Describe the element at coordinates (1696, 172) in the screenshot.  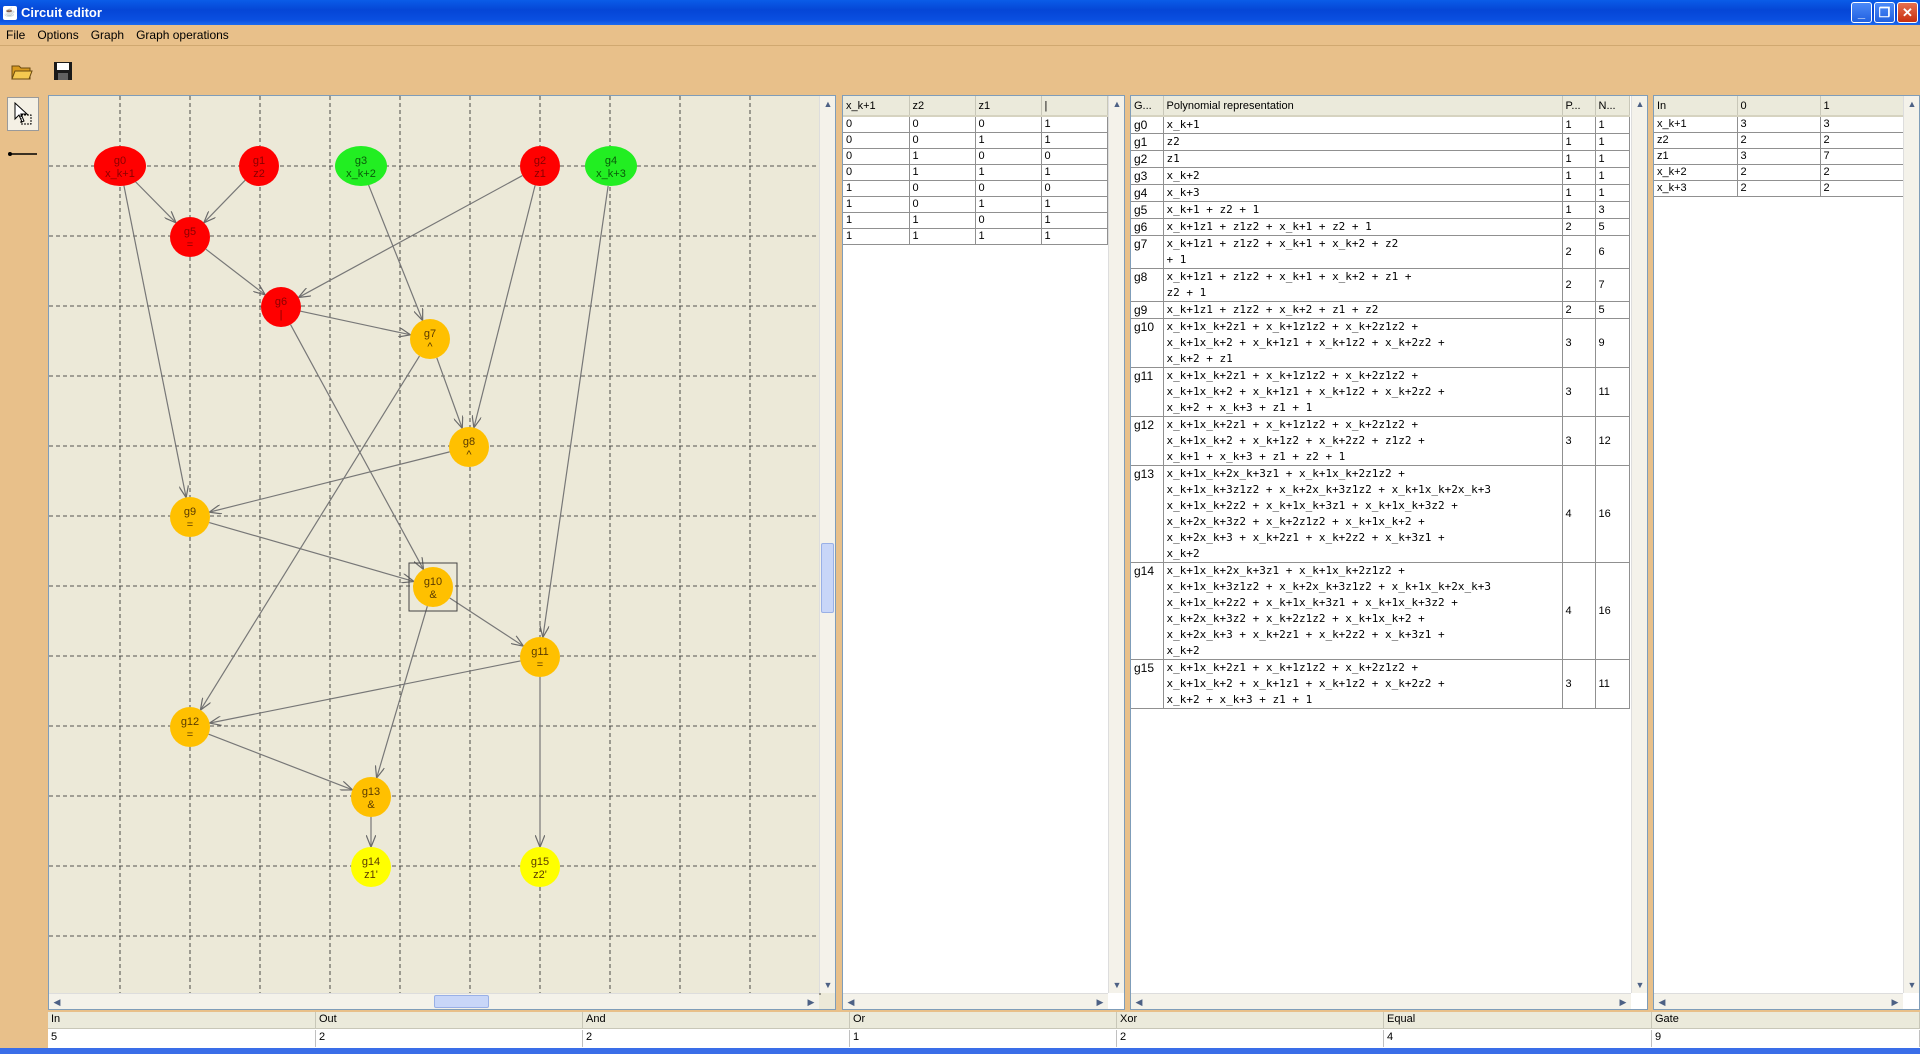
I see `counts-cell: x_k+2` at that location.